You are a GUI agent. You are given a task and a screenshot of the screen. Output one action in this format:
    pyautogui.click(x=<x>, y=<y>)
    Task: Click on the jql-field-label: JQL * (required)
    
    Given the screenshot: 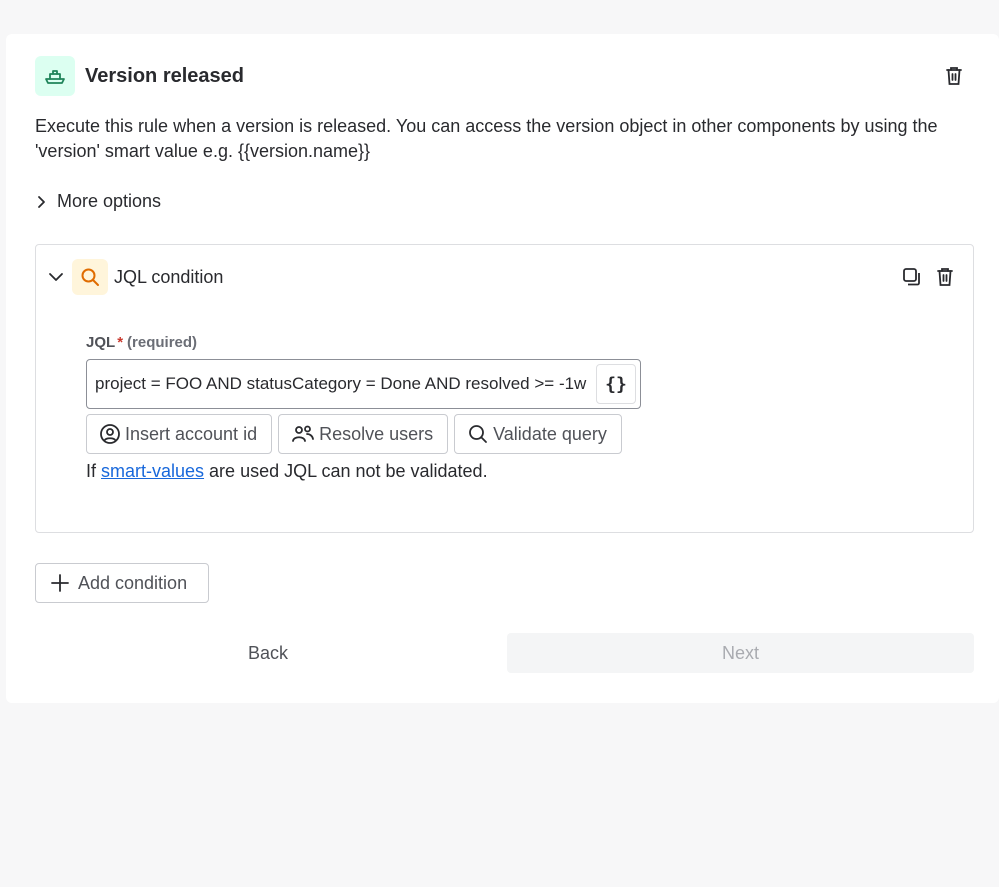 What is the action you would take?
    pyautogui.click(x=141, y=342)
    